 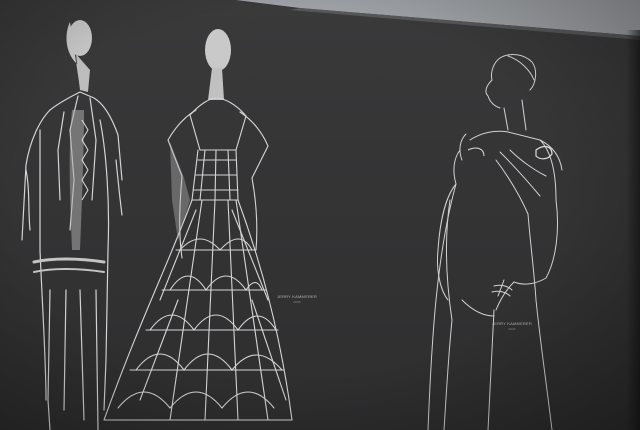 I want to click on signature-left-year: 2006, so click(x=297, y=302).